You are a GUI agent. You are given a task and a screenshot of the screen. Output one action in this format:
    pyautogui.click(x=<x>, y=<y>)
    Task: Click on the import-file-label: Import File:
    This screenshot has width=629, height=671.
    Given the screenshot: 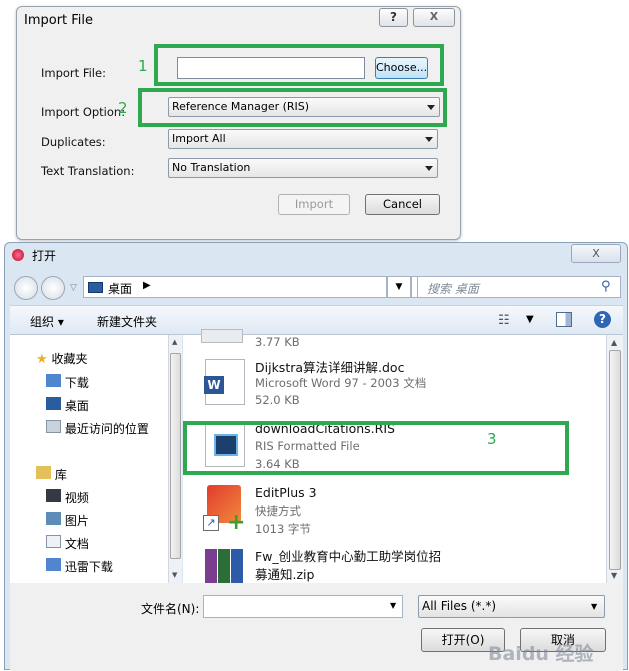 What is the action you would take?
    pyautogui.click(x=73, y=73)
    